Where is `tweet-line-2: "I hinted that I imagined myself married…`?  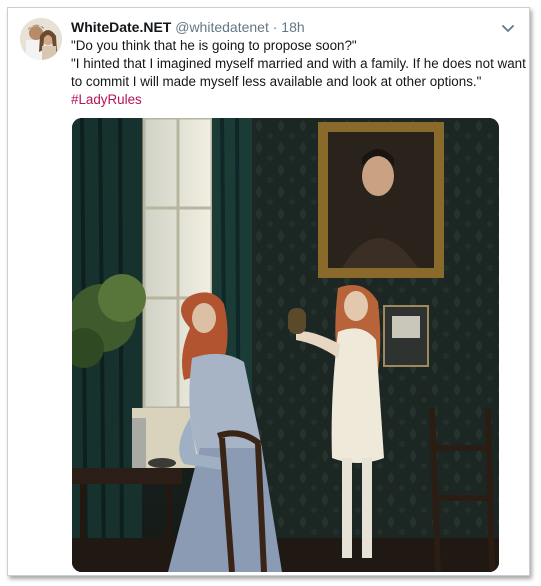
tweet-line-2: "I hinted that I imagined myself married… is located at coordinates (298, 72).